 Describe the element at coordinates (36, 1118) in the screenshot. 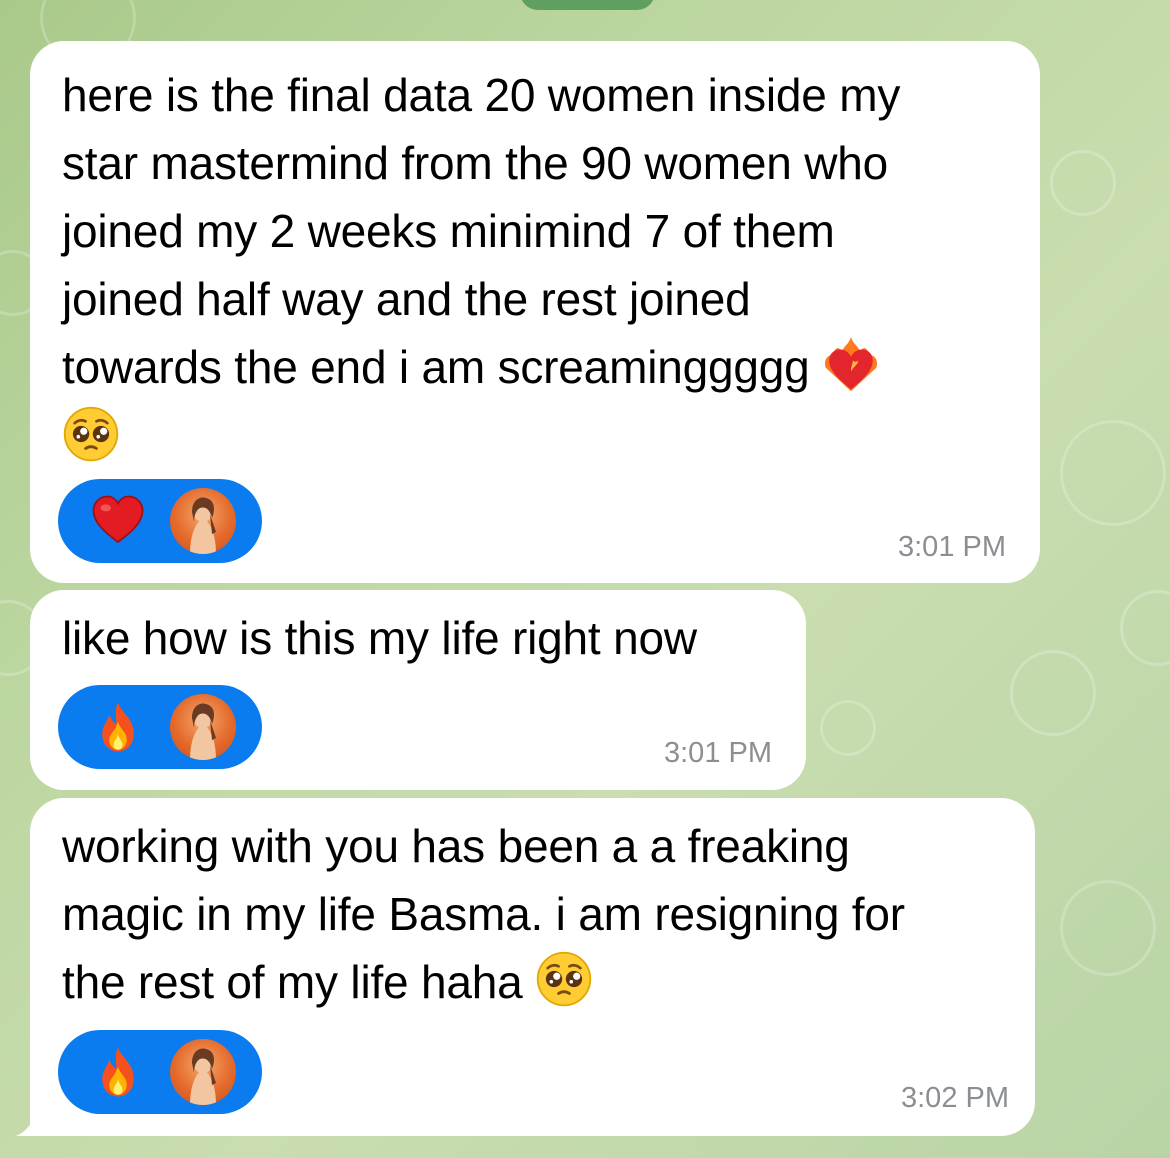

I see `bubble-tail` at that location.